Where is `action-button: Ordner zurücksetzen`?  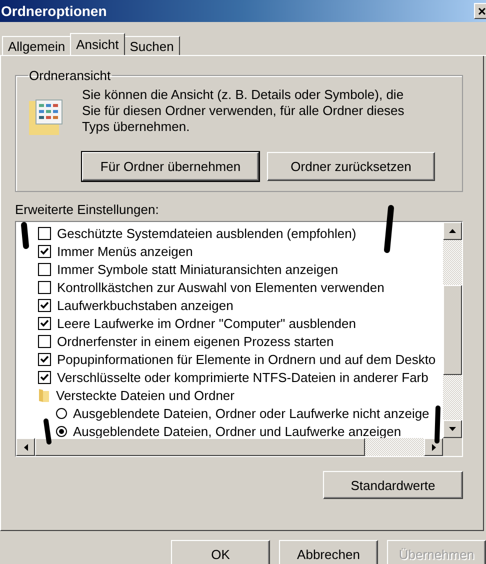
action-button: Ordner zurücksetzen is located at coordinates (351, 166).